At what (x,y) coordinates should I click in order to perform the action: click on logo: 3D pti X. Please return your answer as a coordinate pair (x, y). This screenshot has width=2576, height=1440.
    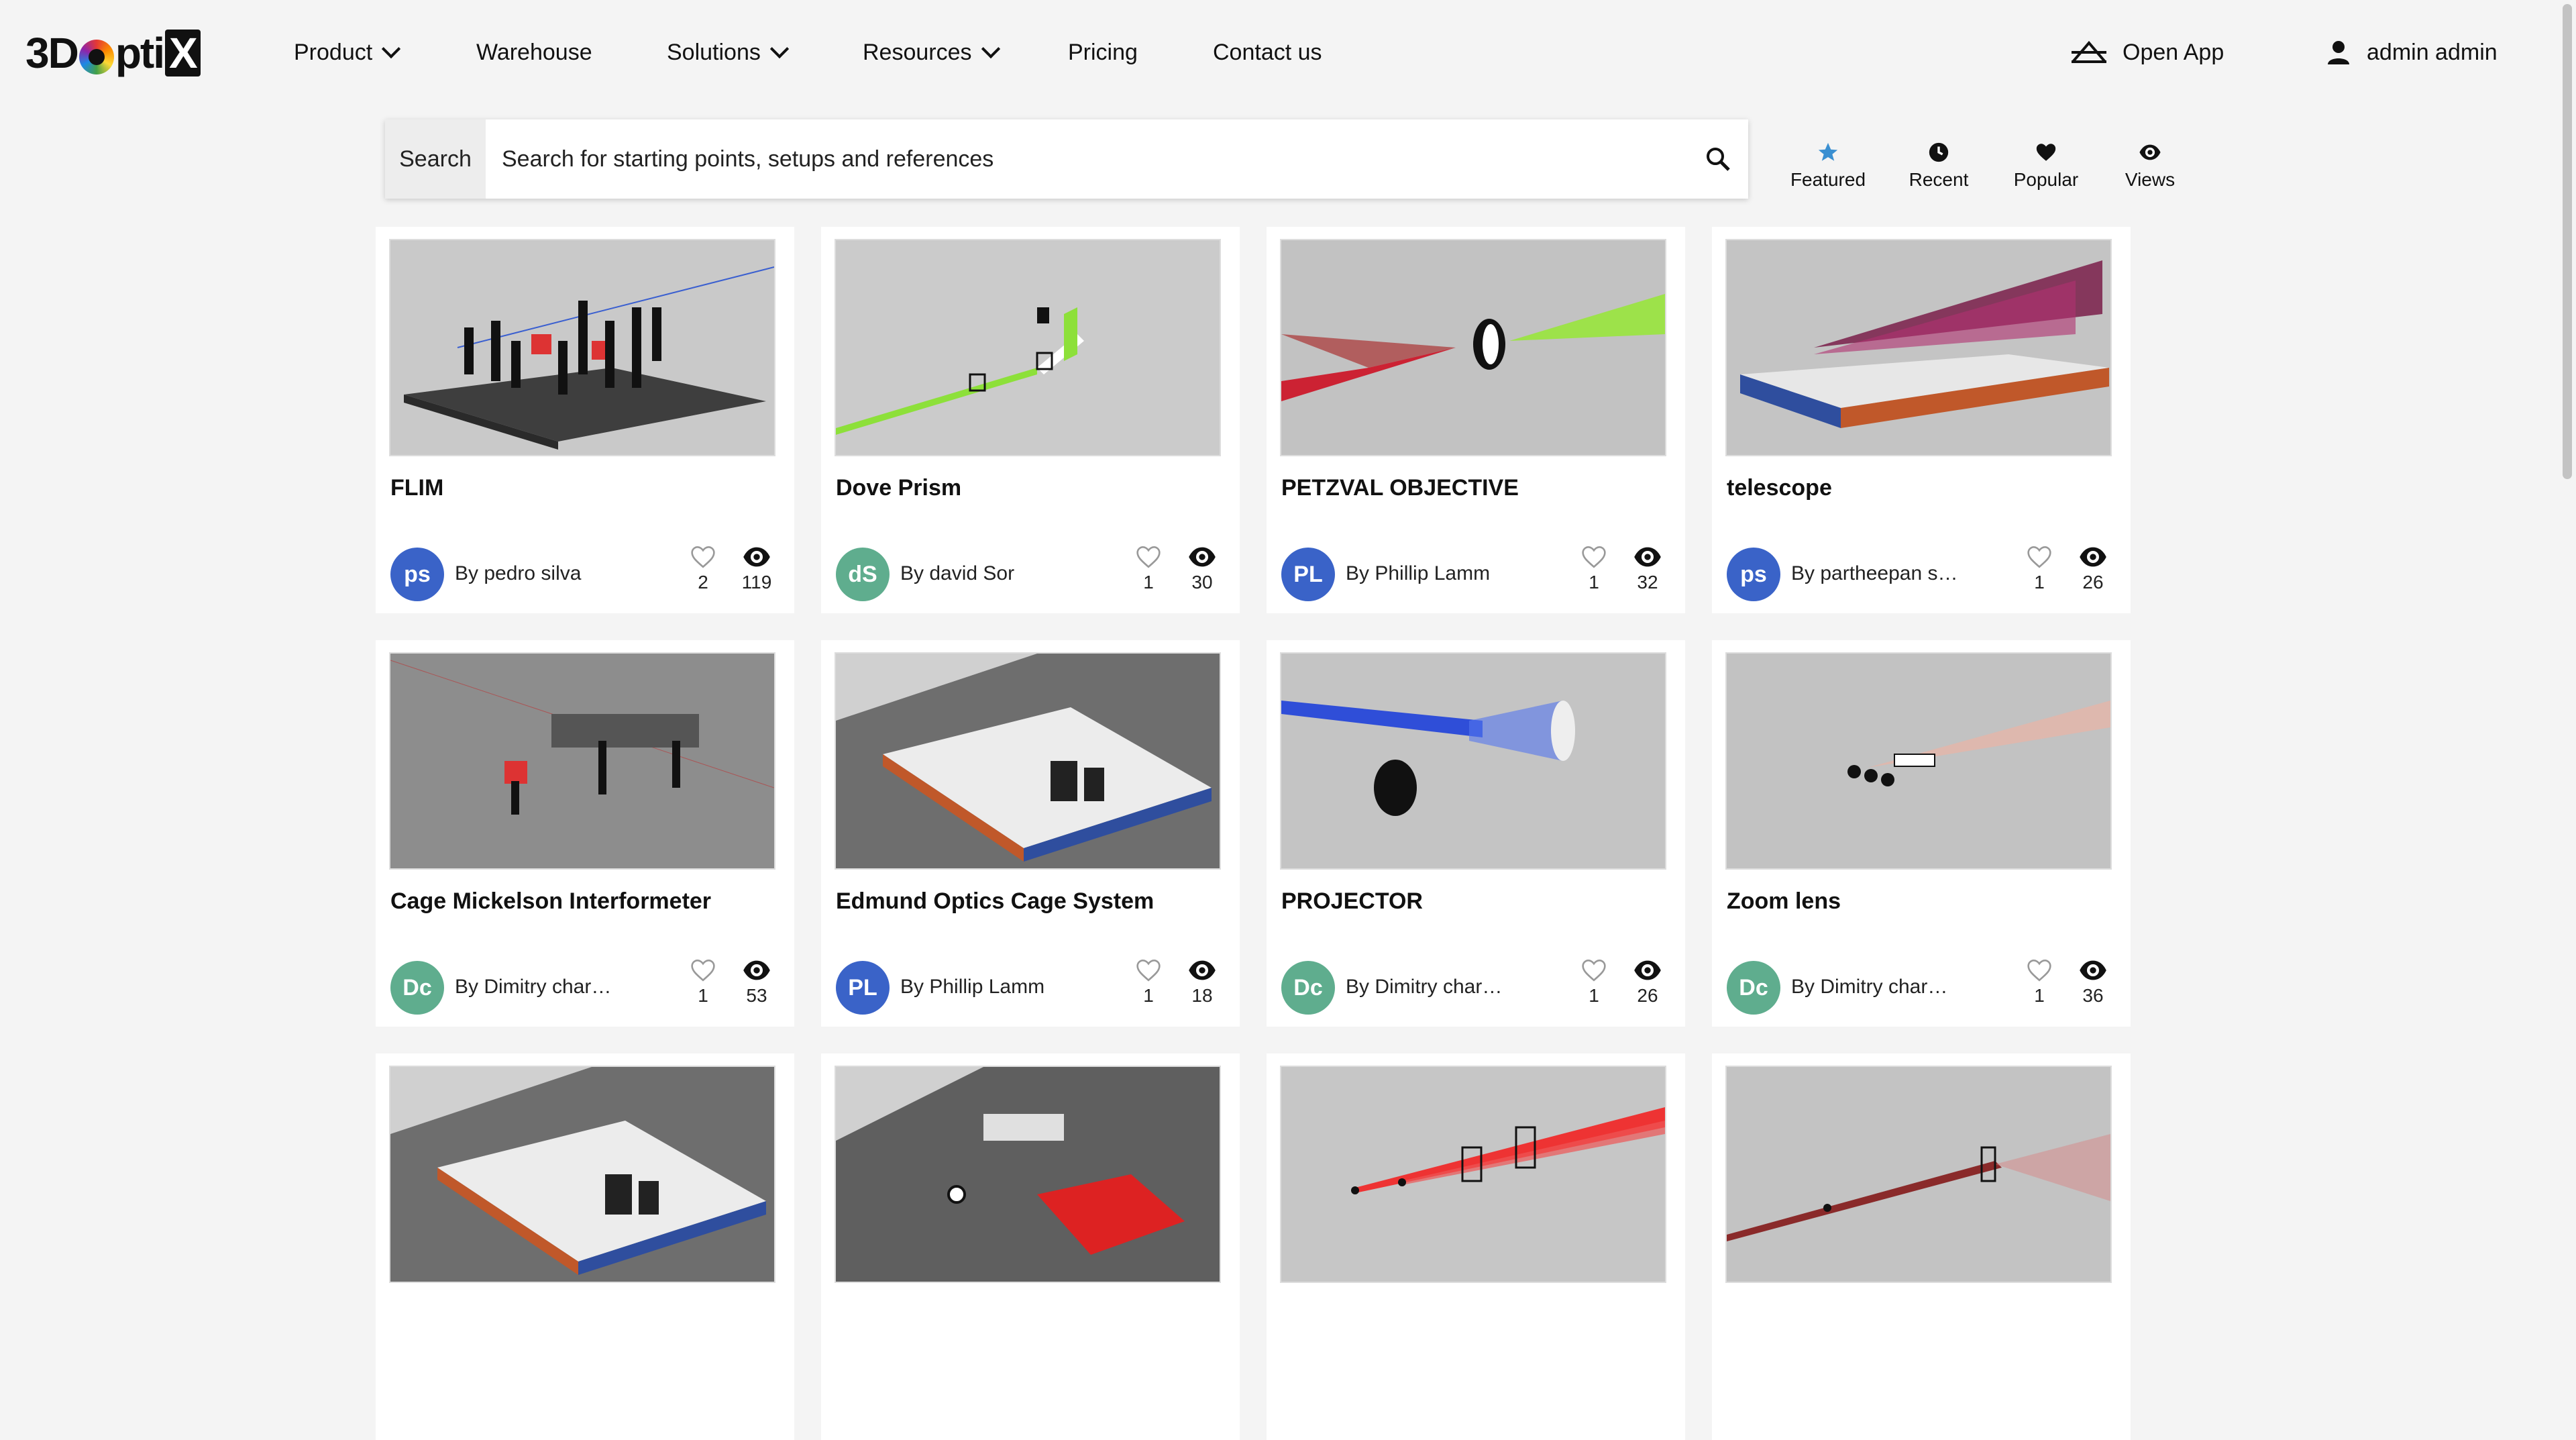
    Looking at the image, I should click on (113, 53).